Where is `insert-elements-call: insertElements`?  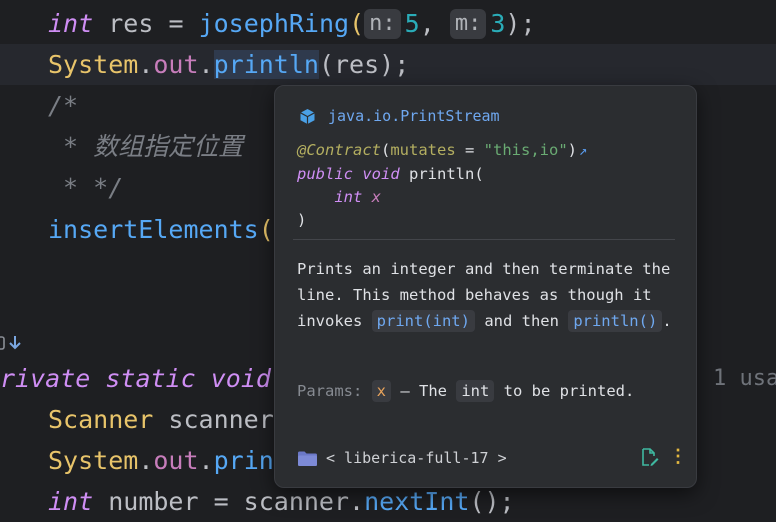 insert-elements-call: insertElements is located at coordinates (153, 229).